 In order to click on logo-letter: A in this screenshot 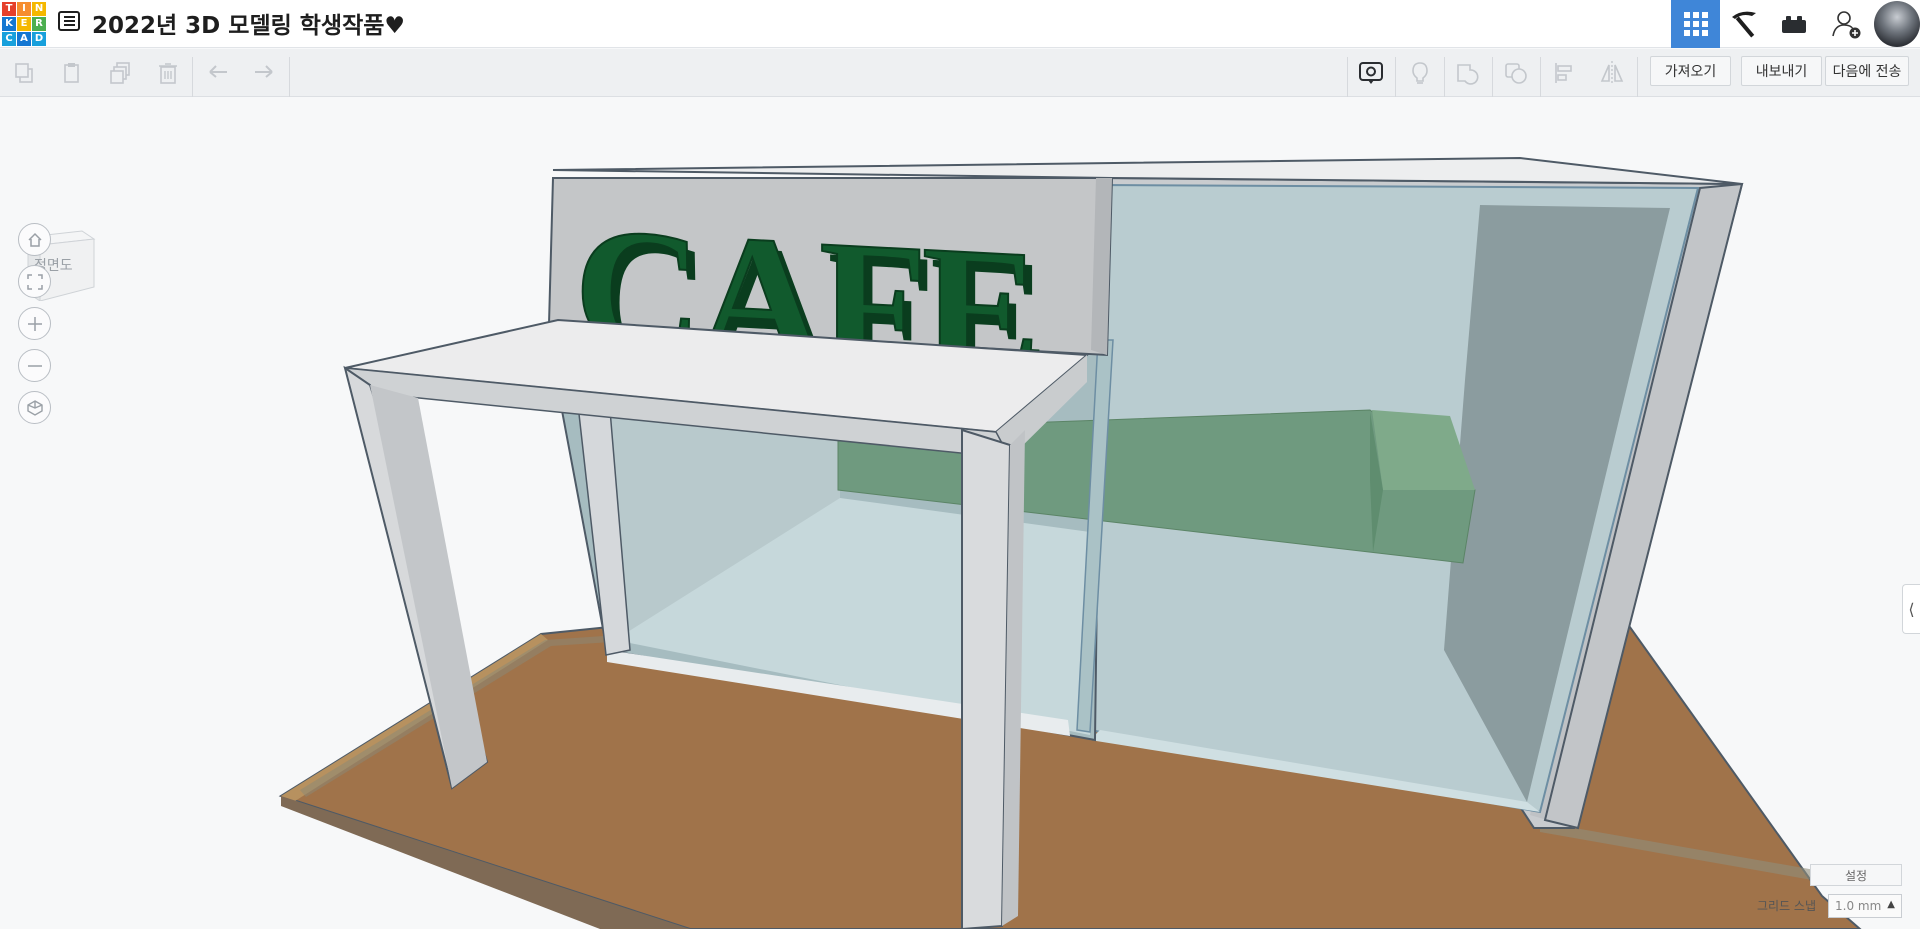, I will do `click(24, 39)`.